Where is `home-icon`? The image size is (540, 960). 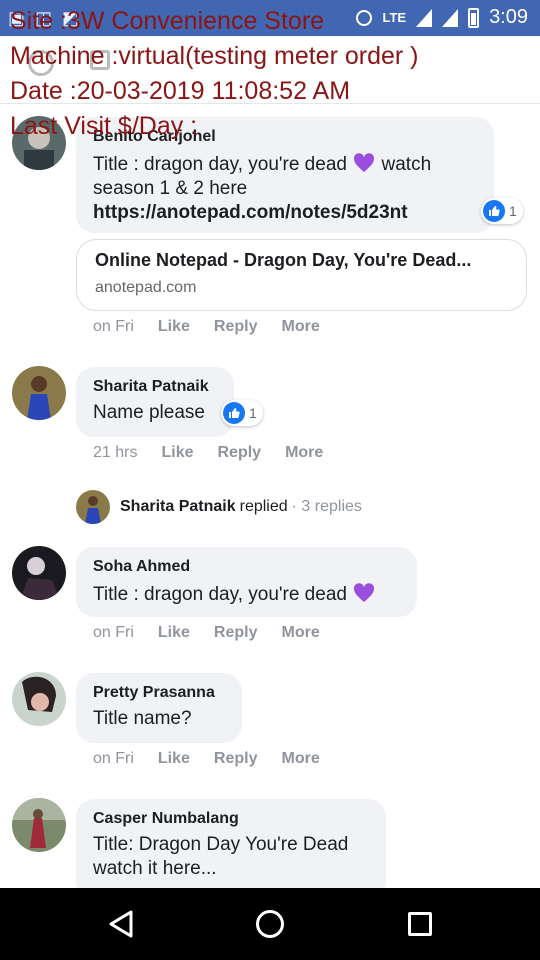
home-icon is located at coordinates (270, 924).